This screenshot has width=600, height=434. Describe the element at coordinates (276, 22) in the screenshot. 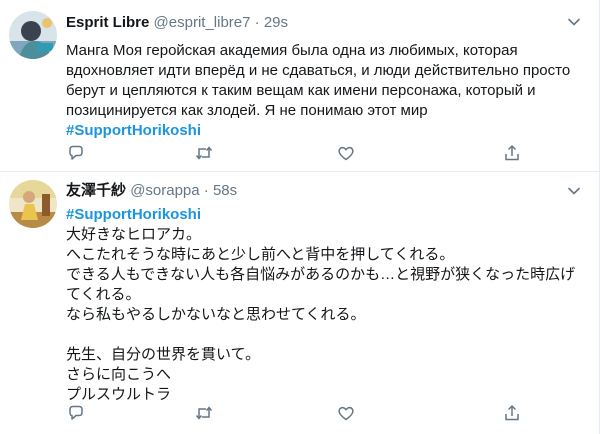

I see `timestamp: 29s` at that location.